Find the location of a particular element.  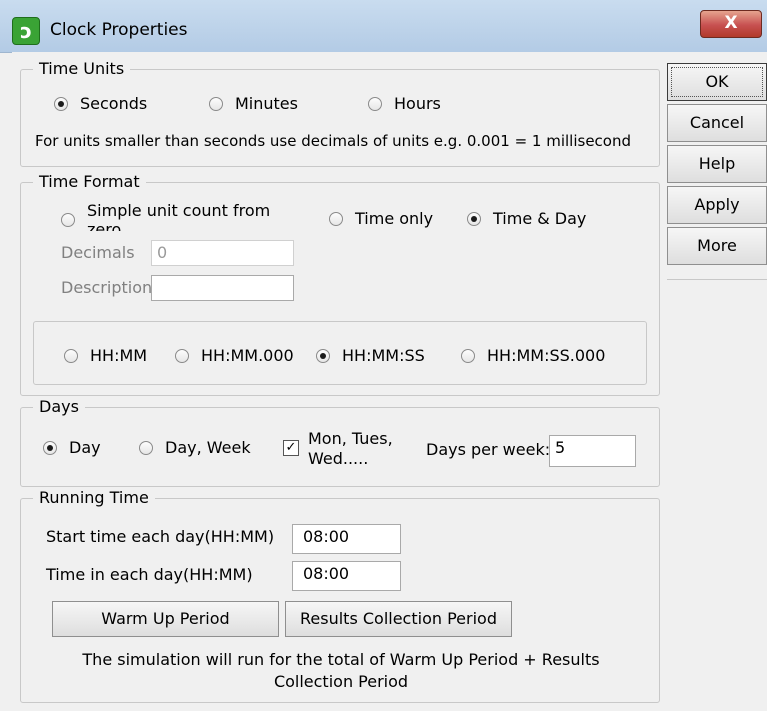

radio-day: Day is located at coordinates (72, 447).